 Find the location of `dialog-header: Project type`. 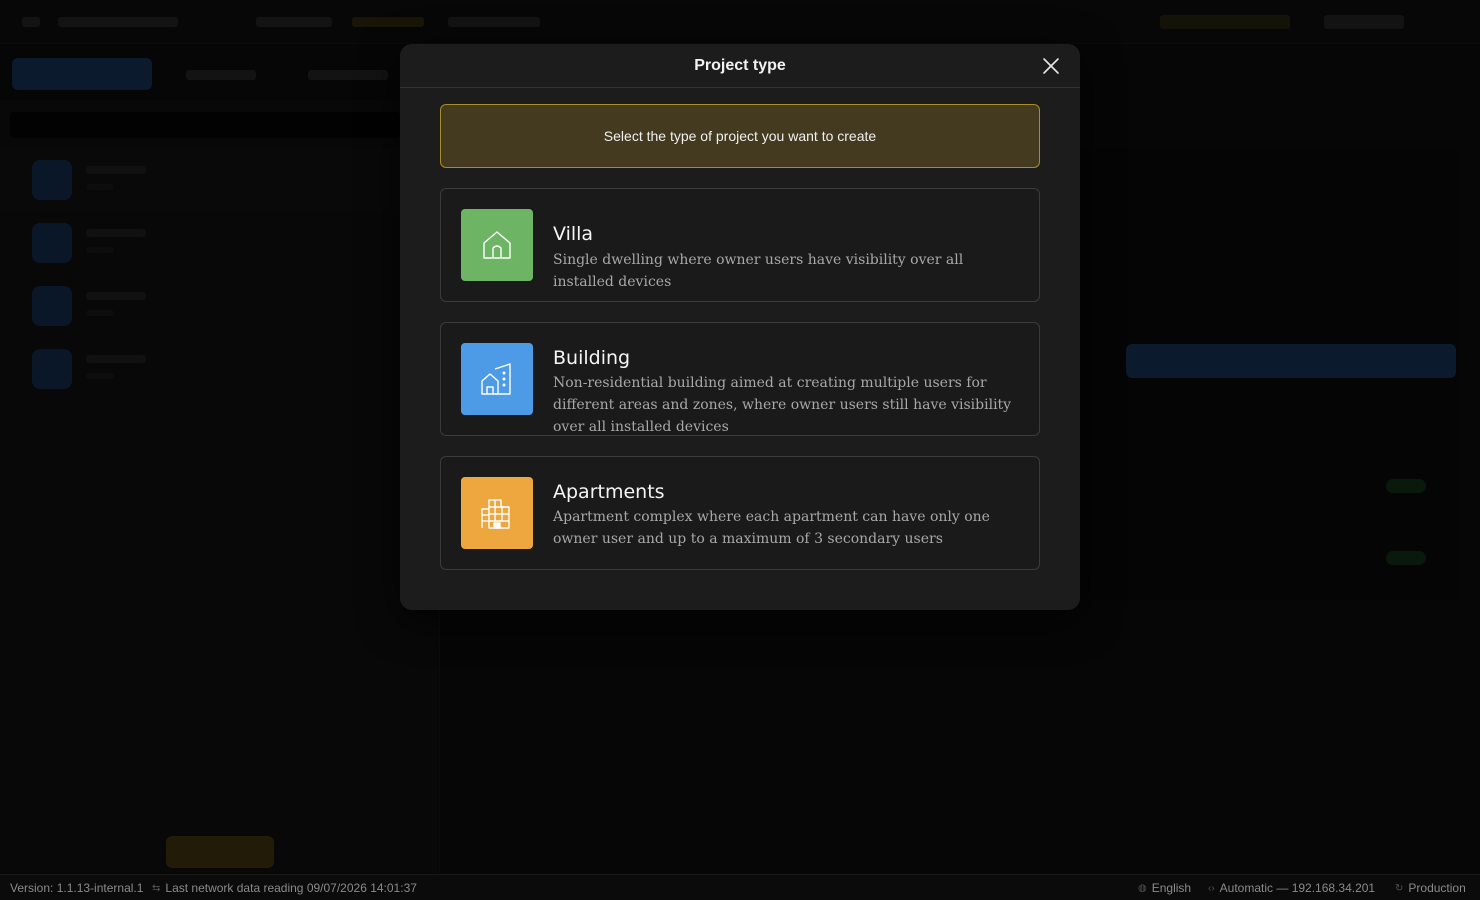

dialog-header: Project type is located at coordinates (740, 66).